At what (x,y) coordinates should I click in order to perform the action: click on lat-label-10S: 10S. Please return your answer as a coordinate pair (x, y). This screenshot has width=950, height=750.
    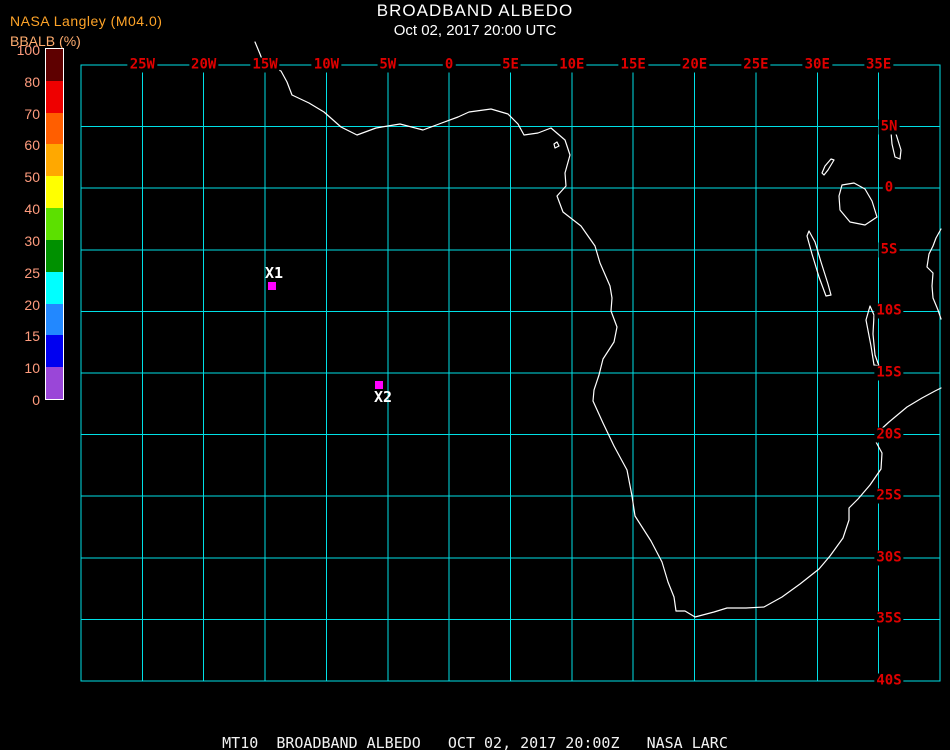
    Looking at the image, I should click on (889, 310).